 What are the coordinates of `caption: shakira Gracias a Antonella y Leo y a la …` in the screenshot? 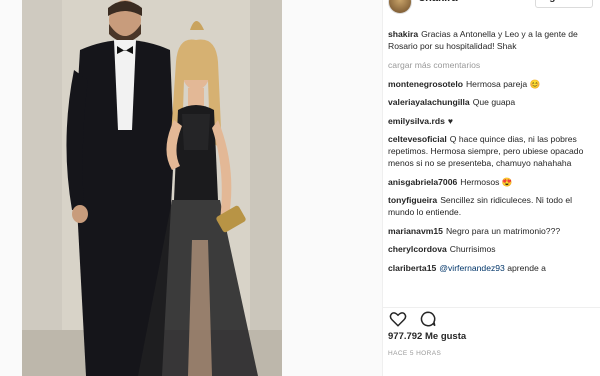 It's located at (492, 40).